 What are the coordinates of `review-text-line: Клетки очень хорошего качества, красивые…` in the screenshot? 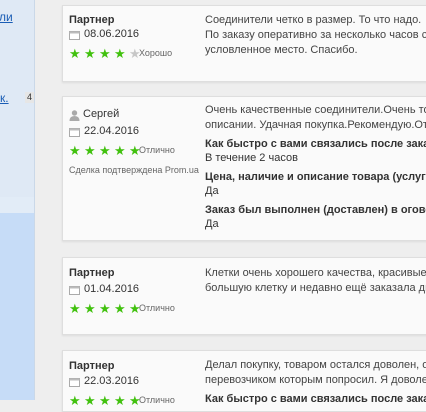 It's located at (315, 273).